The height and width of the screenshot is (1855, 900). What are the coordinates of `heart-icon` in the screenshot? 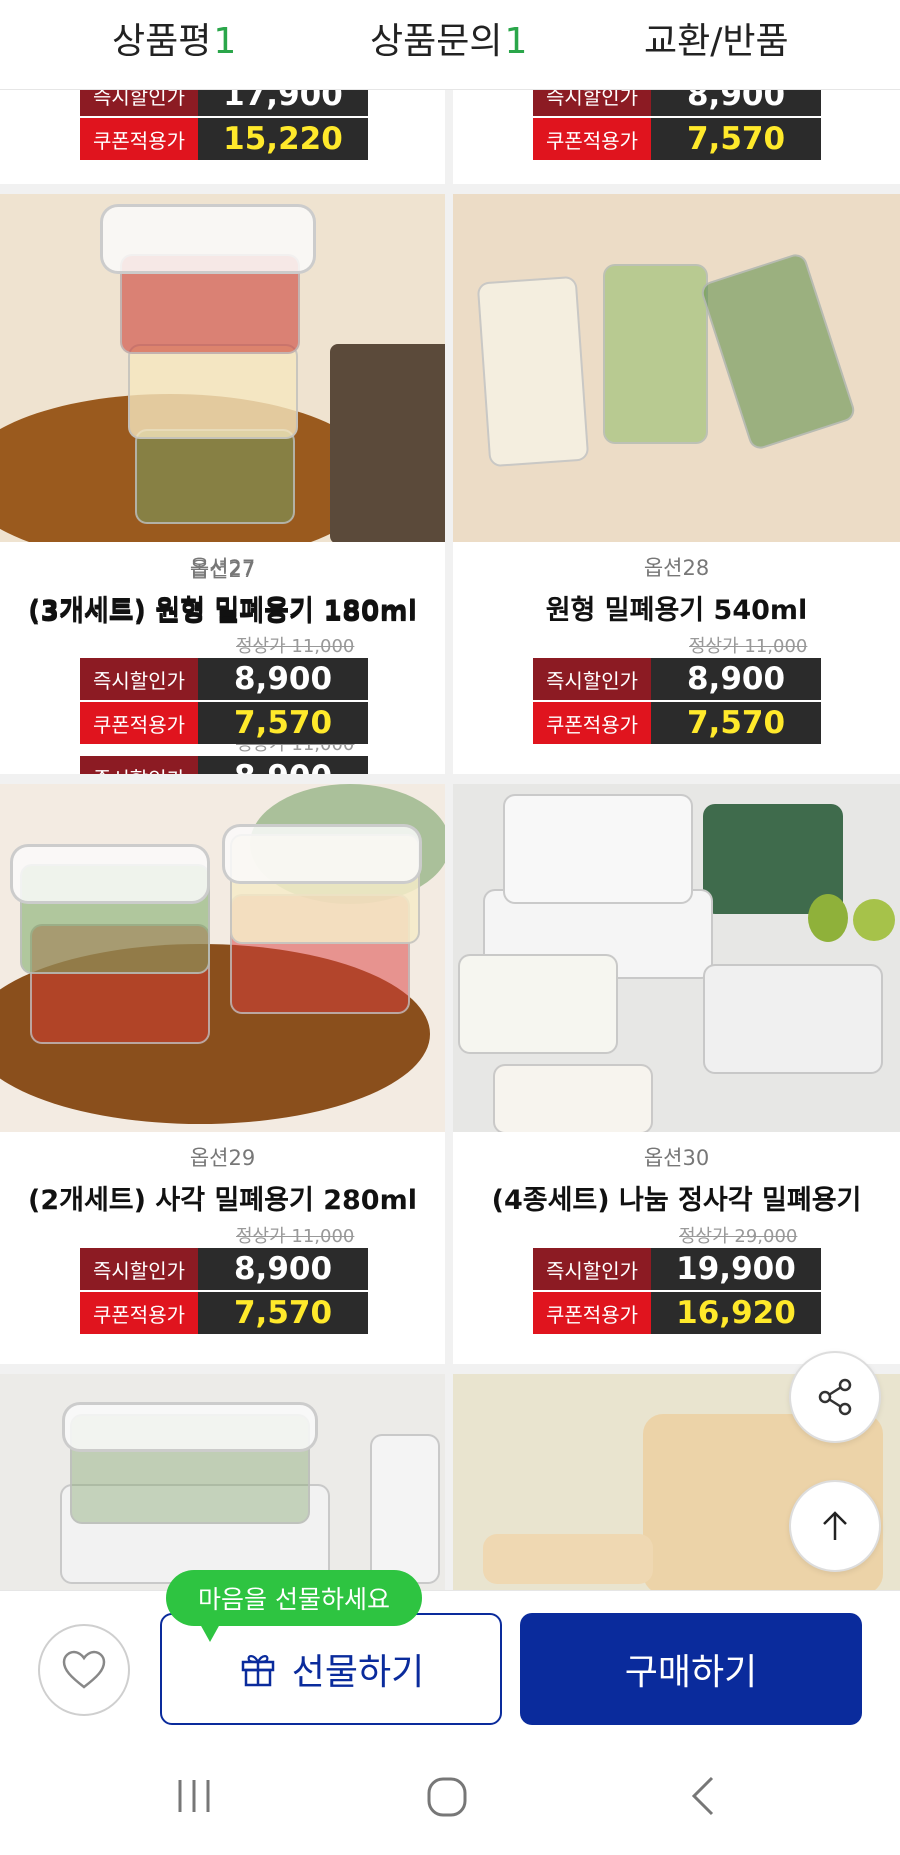 It's located at (84, 1669).